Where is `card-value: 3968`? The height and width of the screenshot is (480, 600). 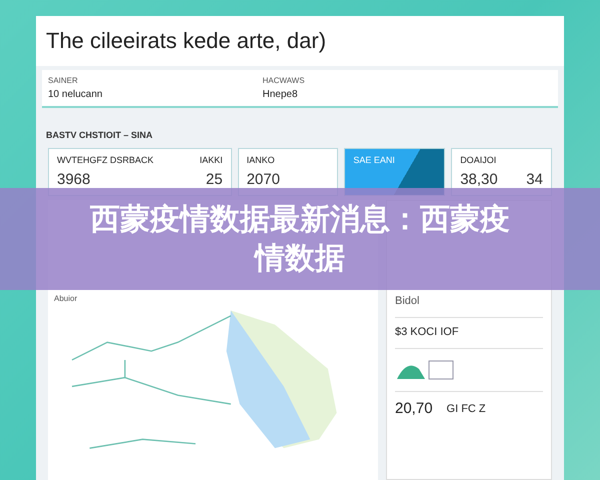 card-value: 3968 is located at coordinates (73, 179).